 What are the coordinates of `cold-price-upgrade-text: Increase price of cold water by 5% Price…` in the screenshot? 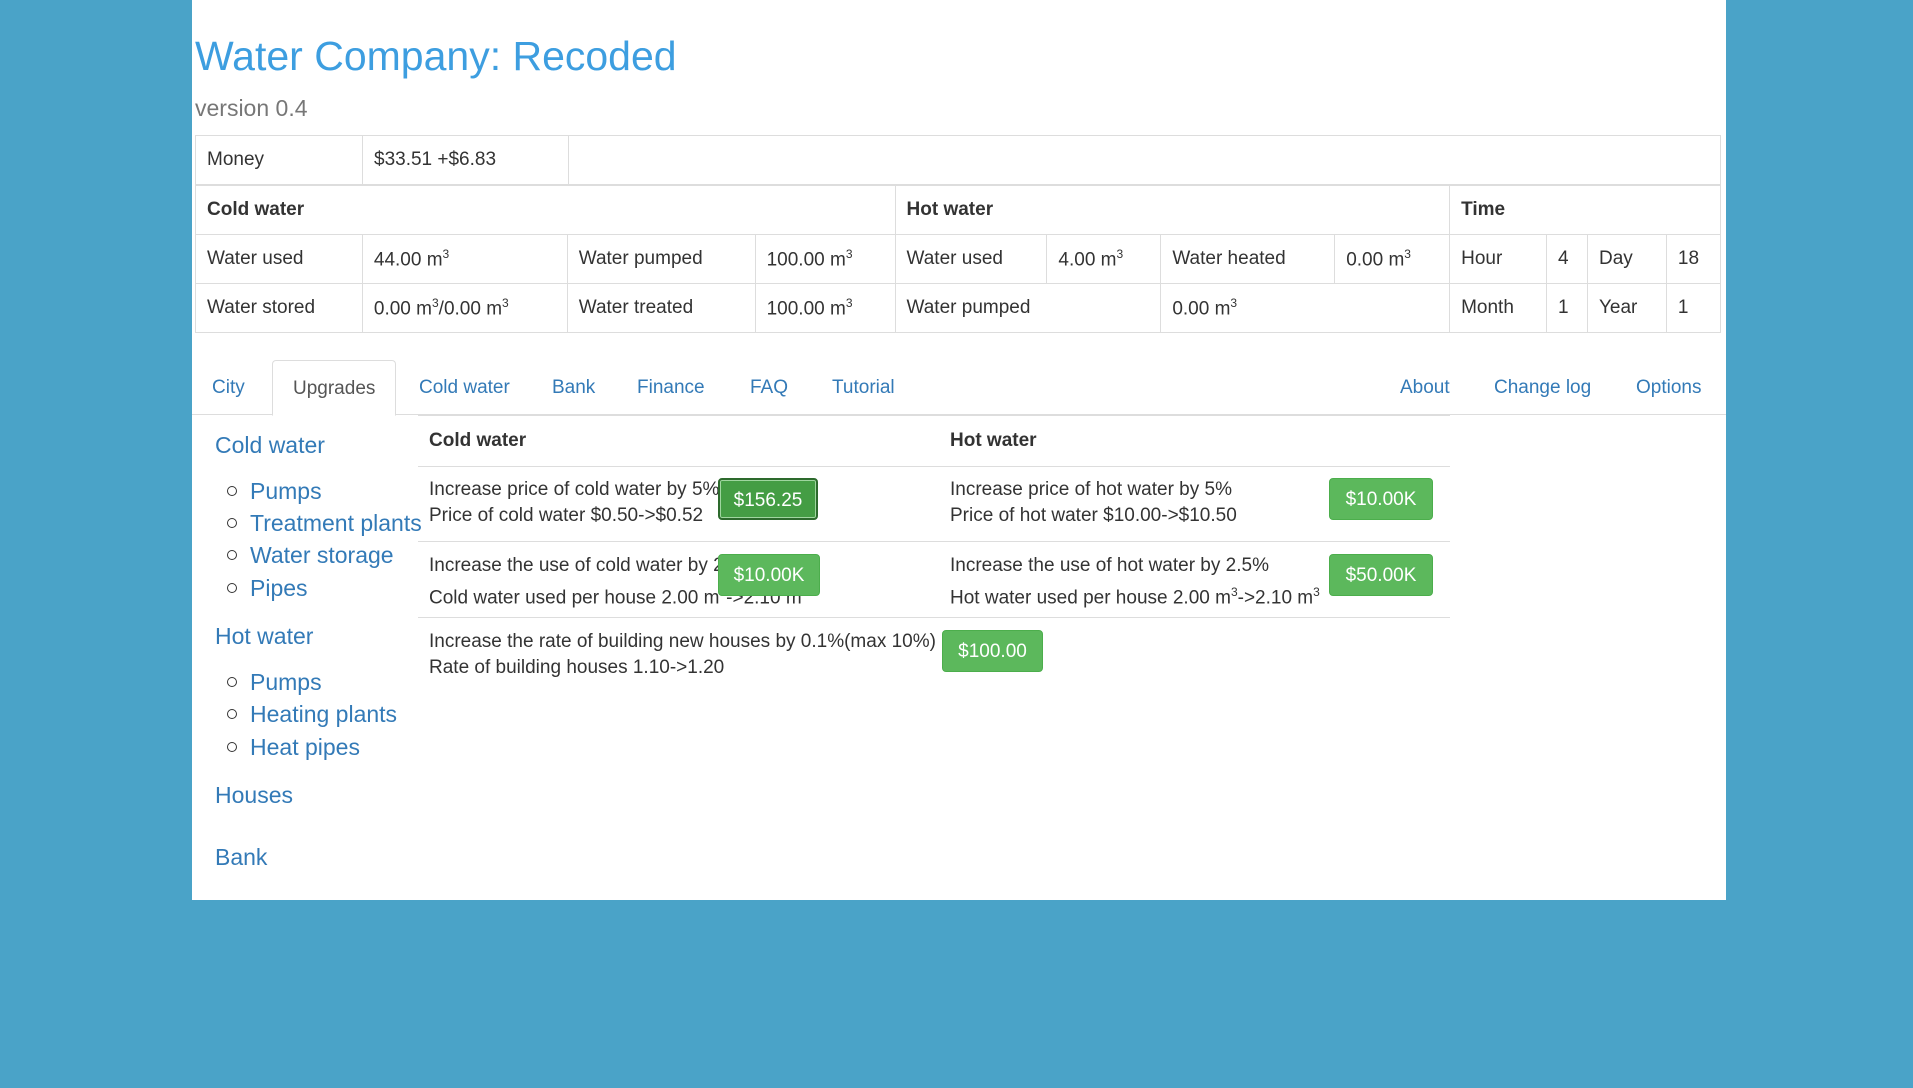 It's located at (574, 502).